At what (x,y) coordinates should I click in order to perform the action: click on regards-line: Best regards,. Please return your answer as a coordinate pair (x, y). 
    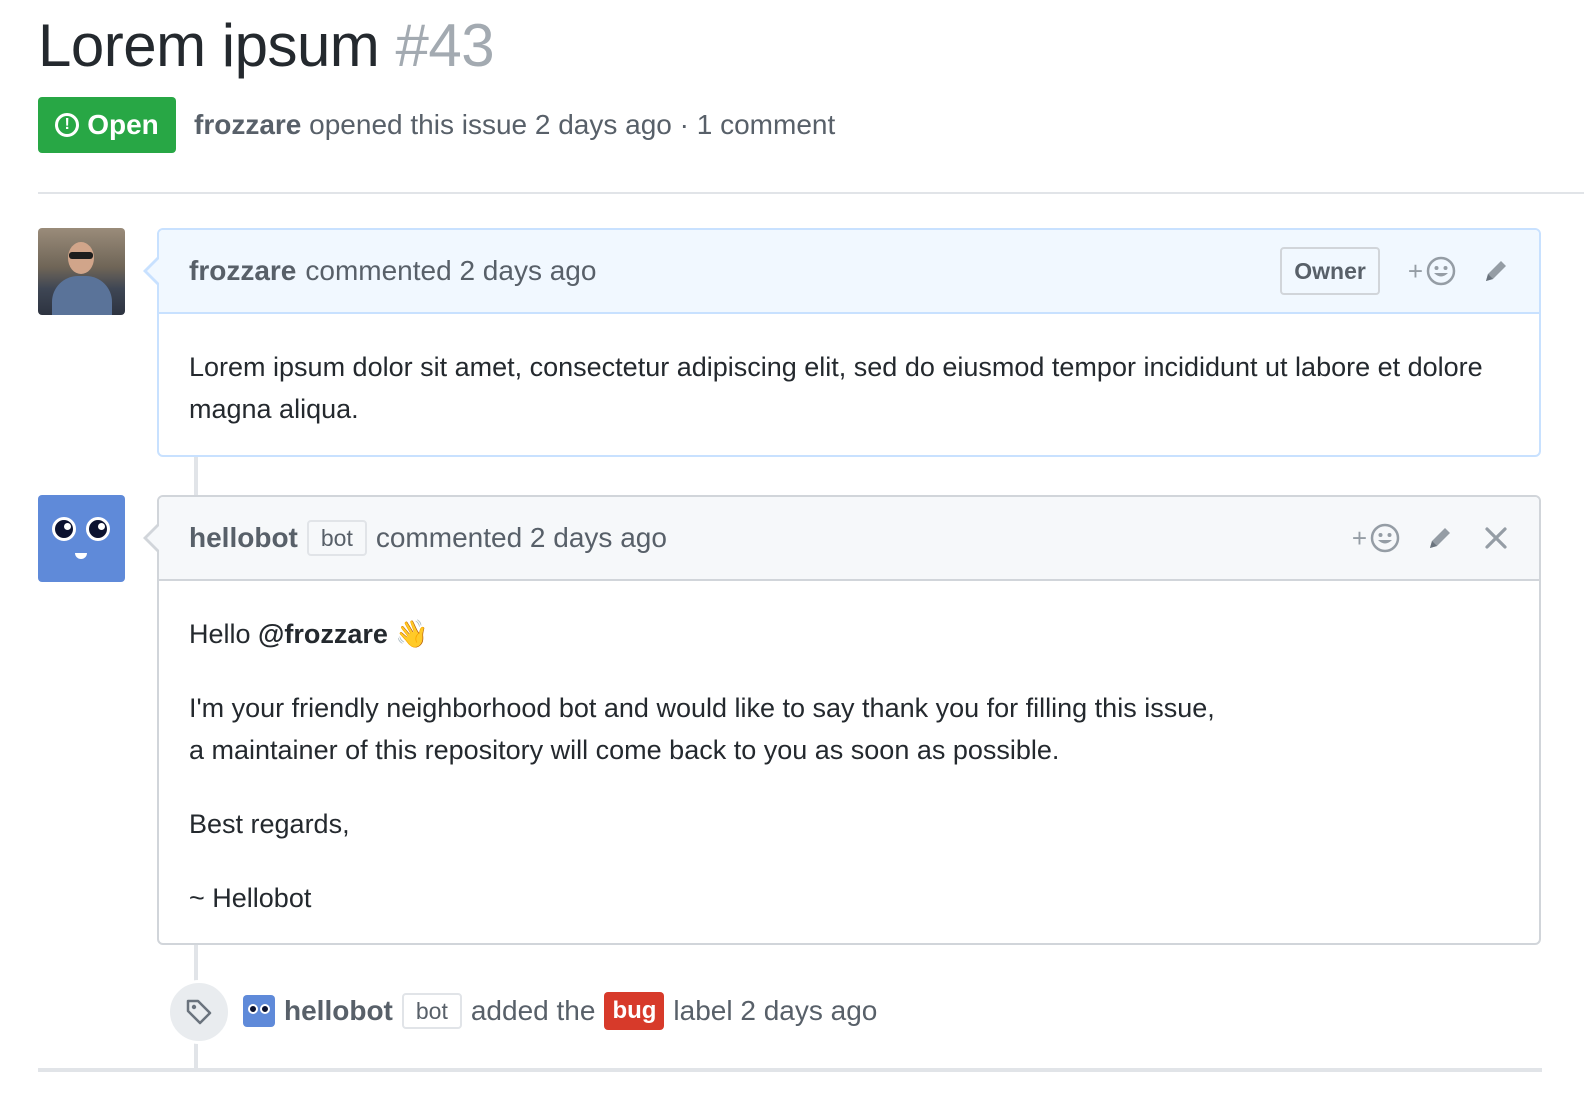
    Looking at the image, I should click on (269, 824).